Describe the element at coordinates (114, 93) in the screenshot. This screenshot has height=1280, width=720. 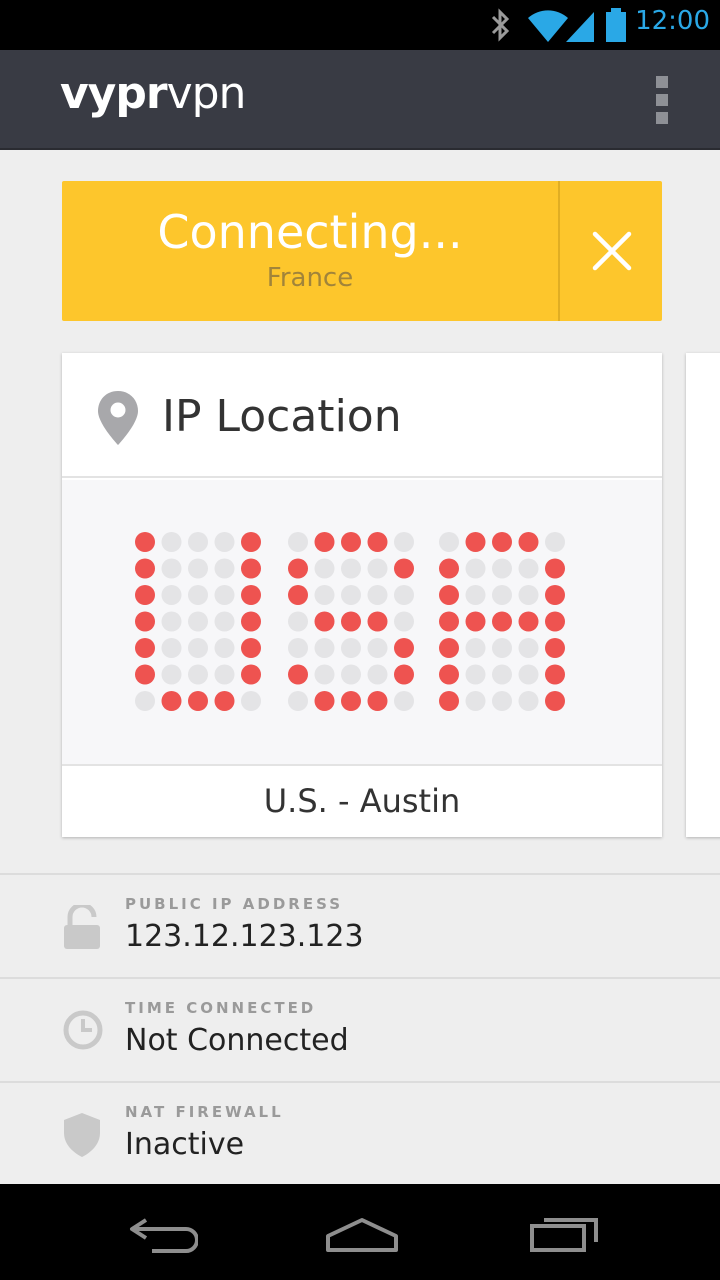
I see `logo-bold-text: vypr` at that location.